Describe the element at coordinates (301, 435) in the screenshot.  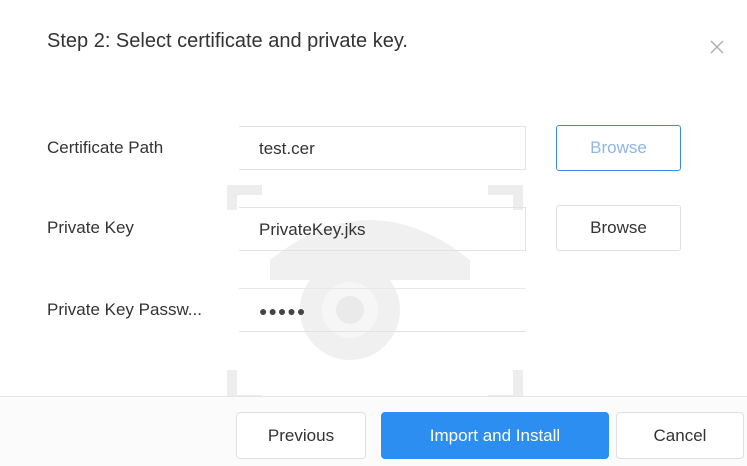
I see `previous-button: Previous` at that location.